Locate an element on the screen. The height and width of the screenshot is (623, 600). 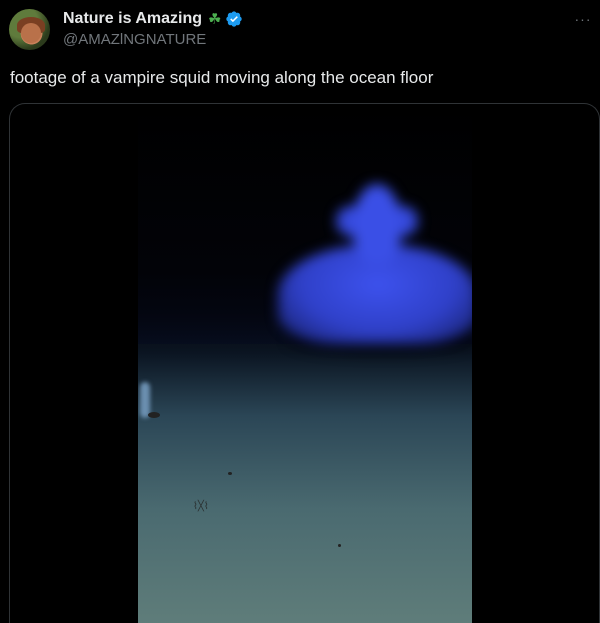
crab-silhouette: ⌇╳⌇ is located at coordinates (201, 506).